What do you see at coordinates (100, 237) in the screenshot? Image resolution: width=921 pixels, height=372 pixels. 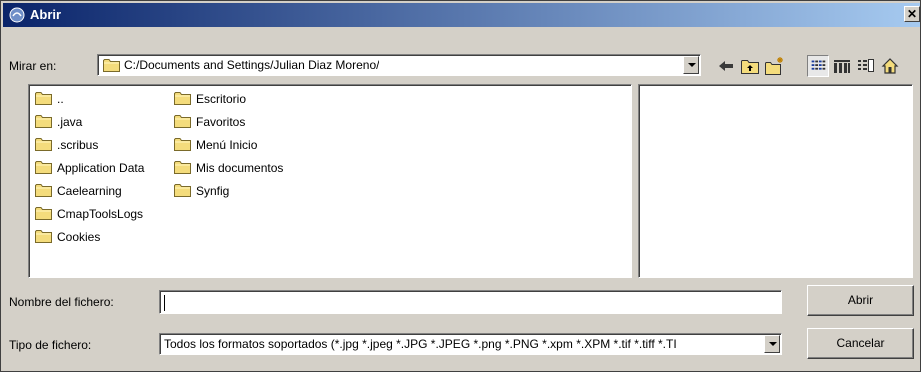 I see `list-item: Cookies` at bounding box center [100, 237].